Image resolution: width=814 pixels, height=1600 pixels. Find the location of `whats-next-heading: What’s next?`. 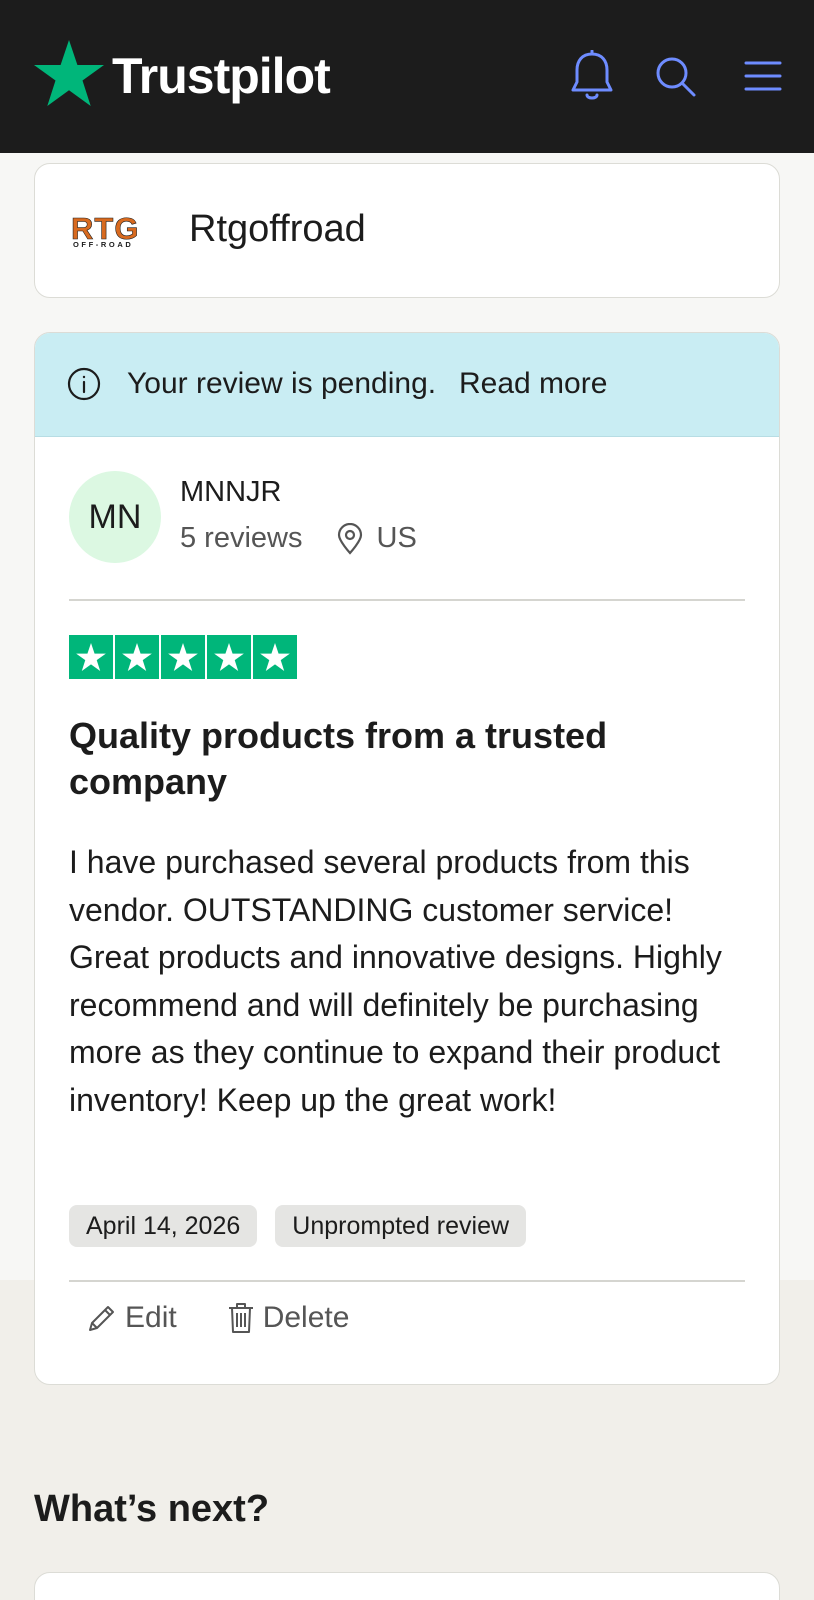

whats-next-heading: What’s next? is located at coordinates (152, 1509).